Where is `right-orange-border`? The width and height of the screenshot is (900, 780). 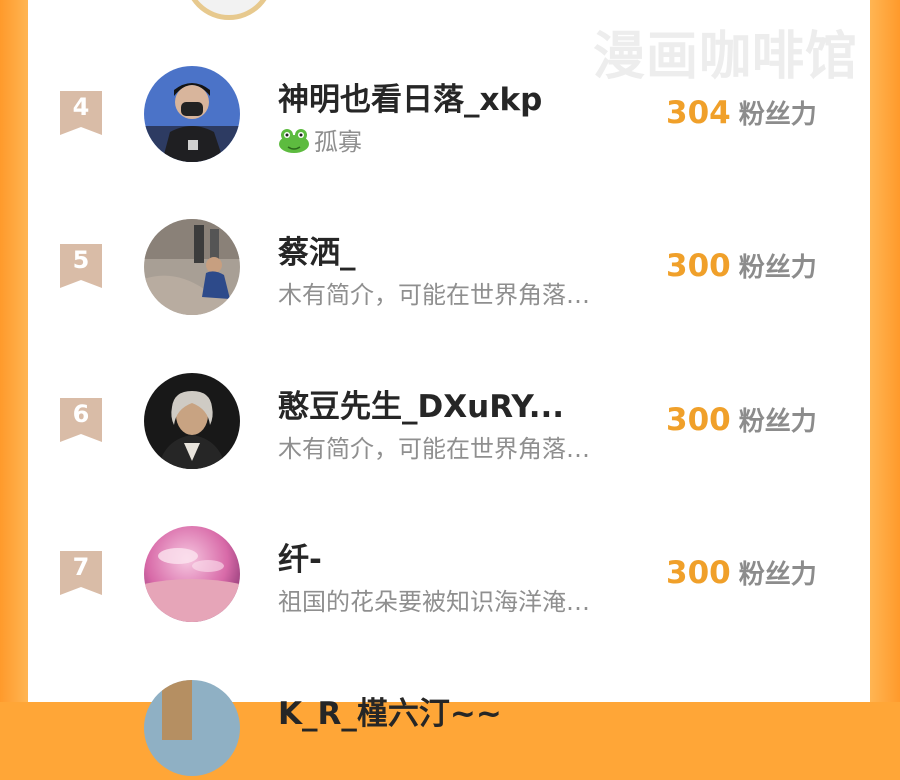
right-orange-border is located at coordinates (885, 351).